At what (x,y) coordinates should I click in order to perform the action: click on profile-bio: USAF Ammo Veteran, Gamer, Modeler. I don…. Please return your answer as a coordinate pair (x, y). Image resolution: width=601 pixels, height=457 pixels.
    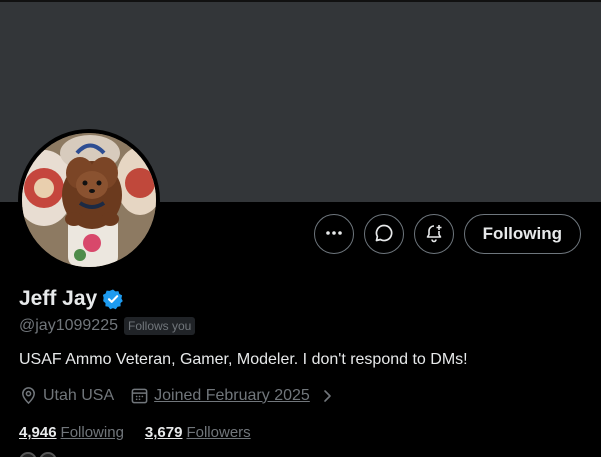
    Looking at the image, I should click on (243, 359).